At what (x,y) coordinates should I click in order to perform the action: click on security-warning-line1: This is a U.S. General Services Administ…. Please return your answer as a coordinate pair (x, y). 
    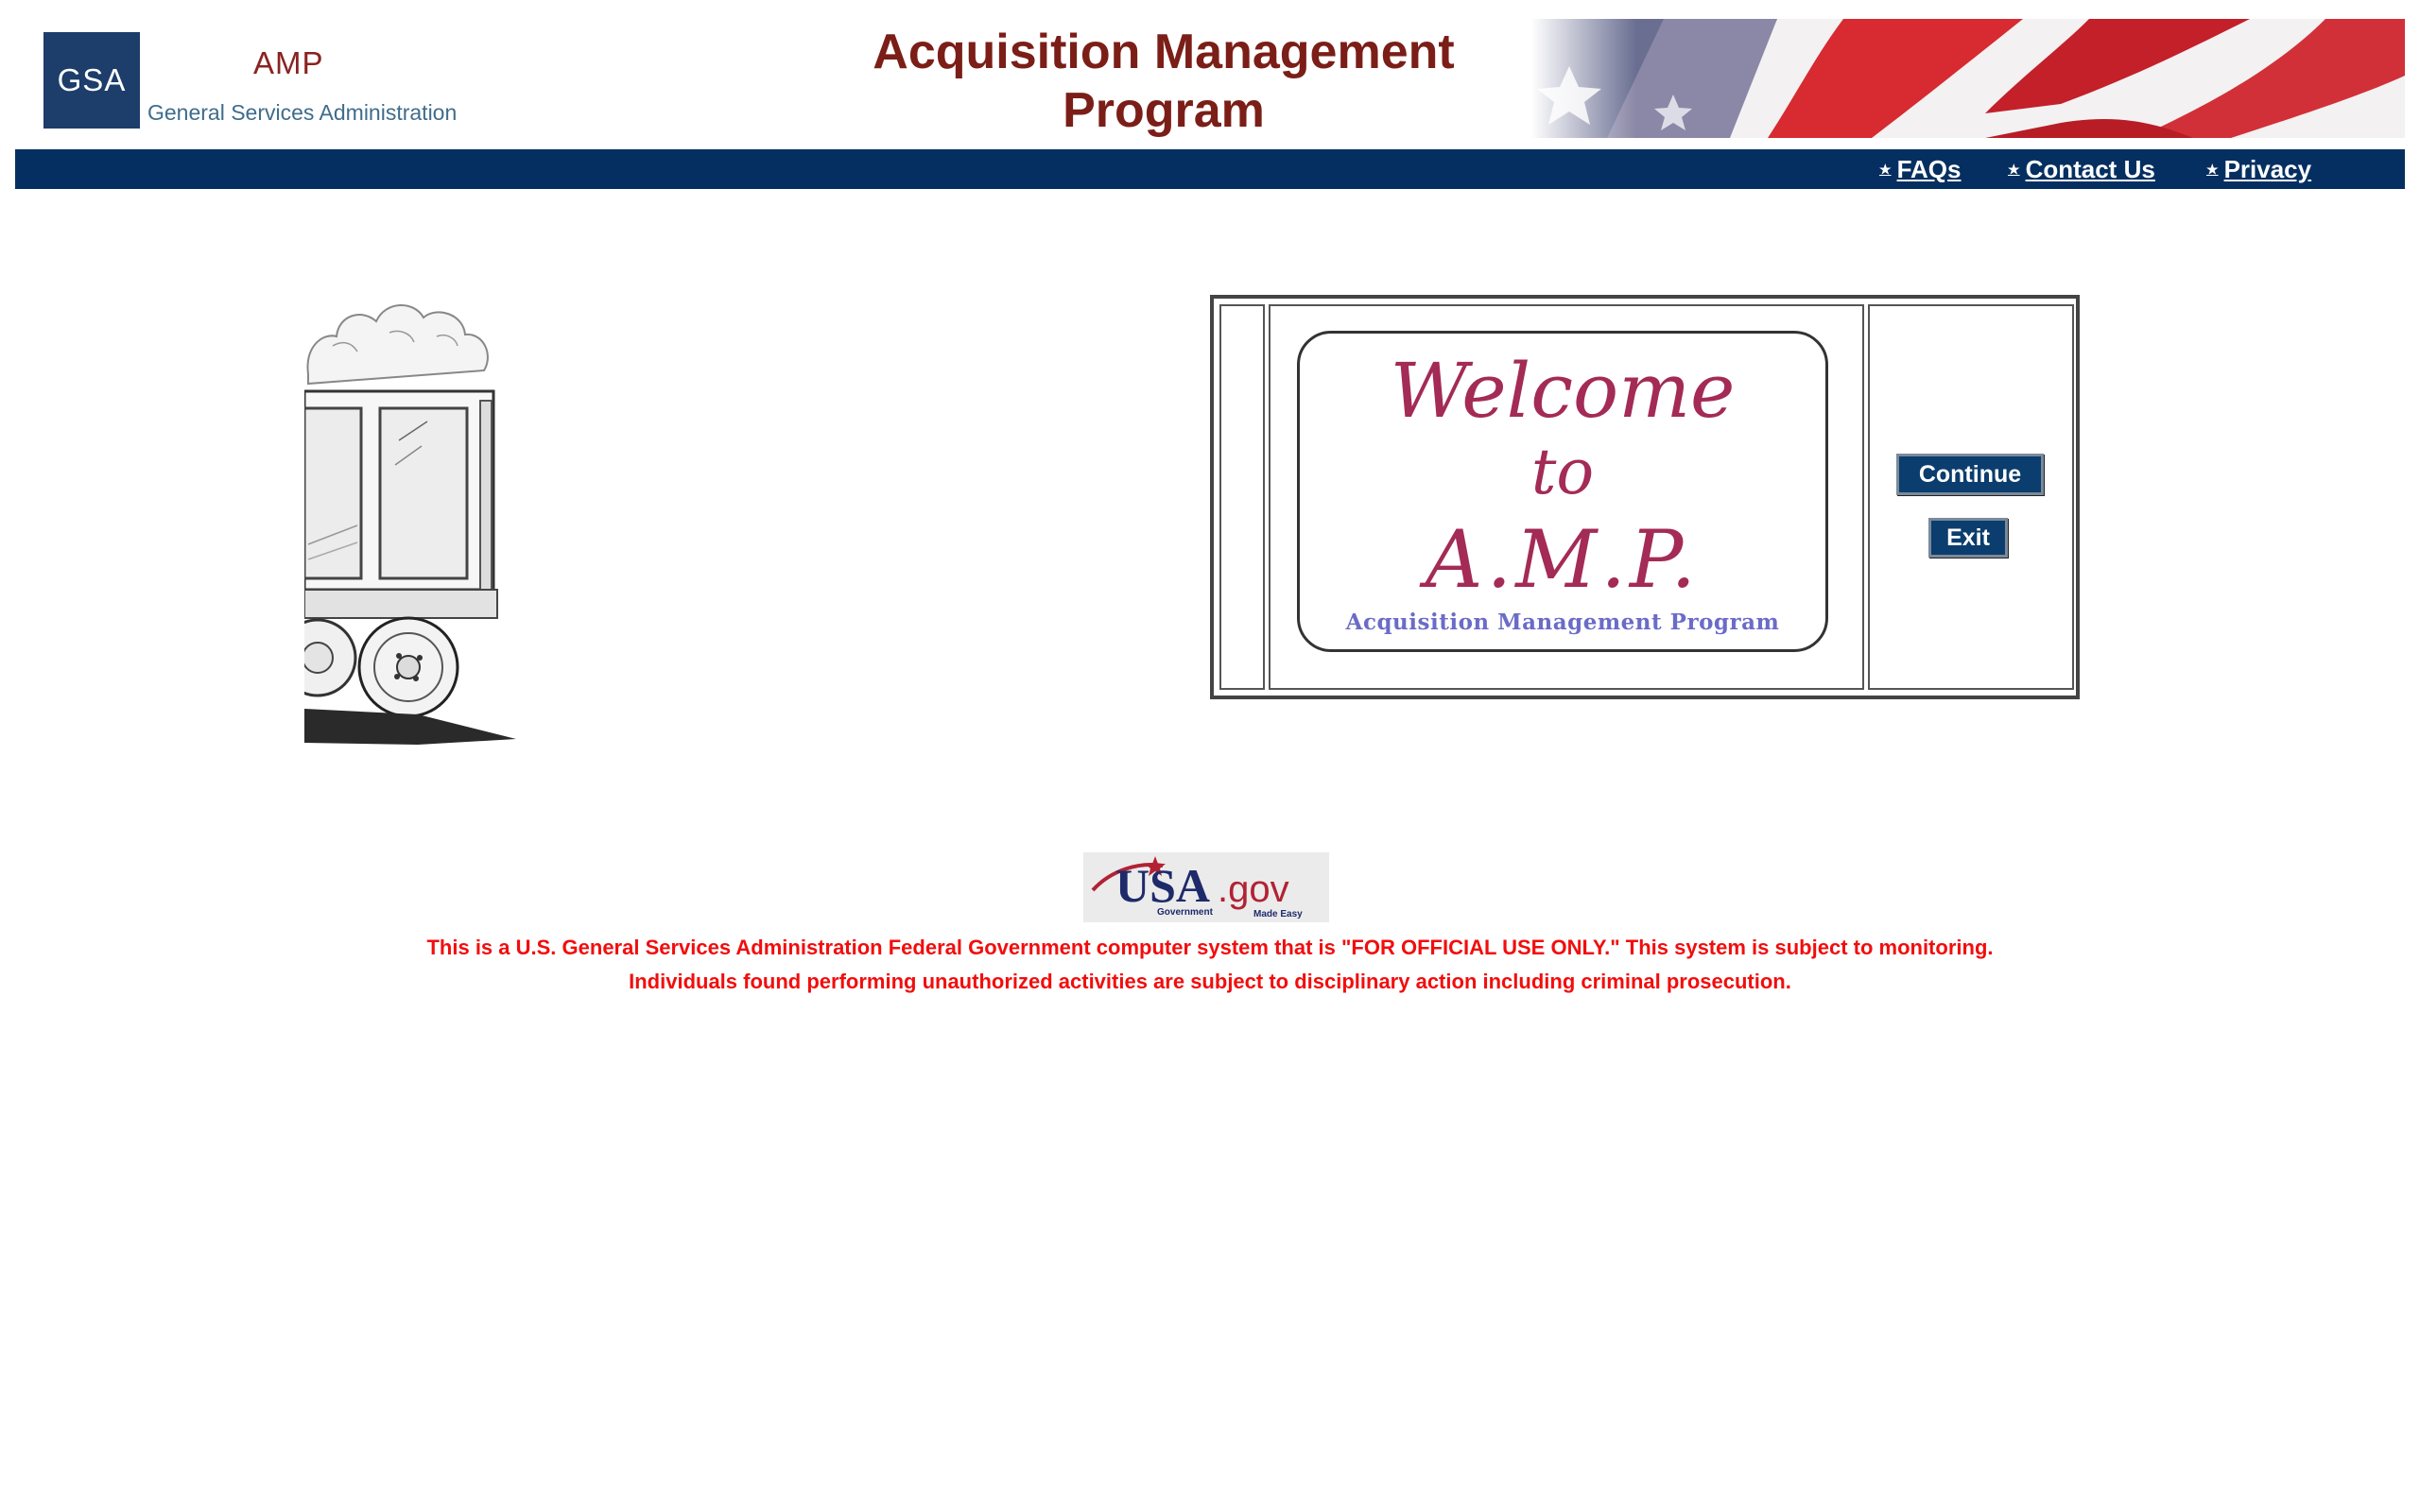
    Looking at the image, I should click on (1210, 947).